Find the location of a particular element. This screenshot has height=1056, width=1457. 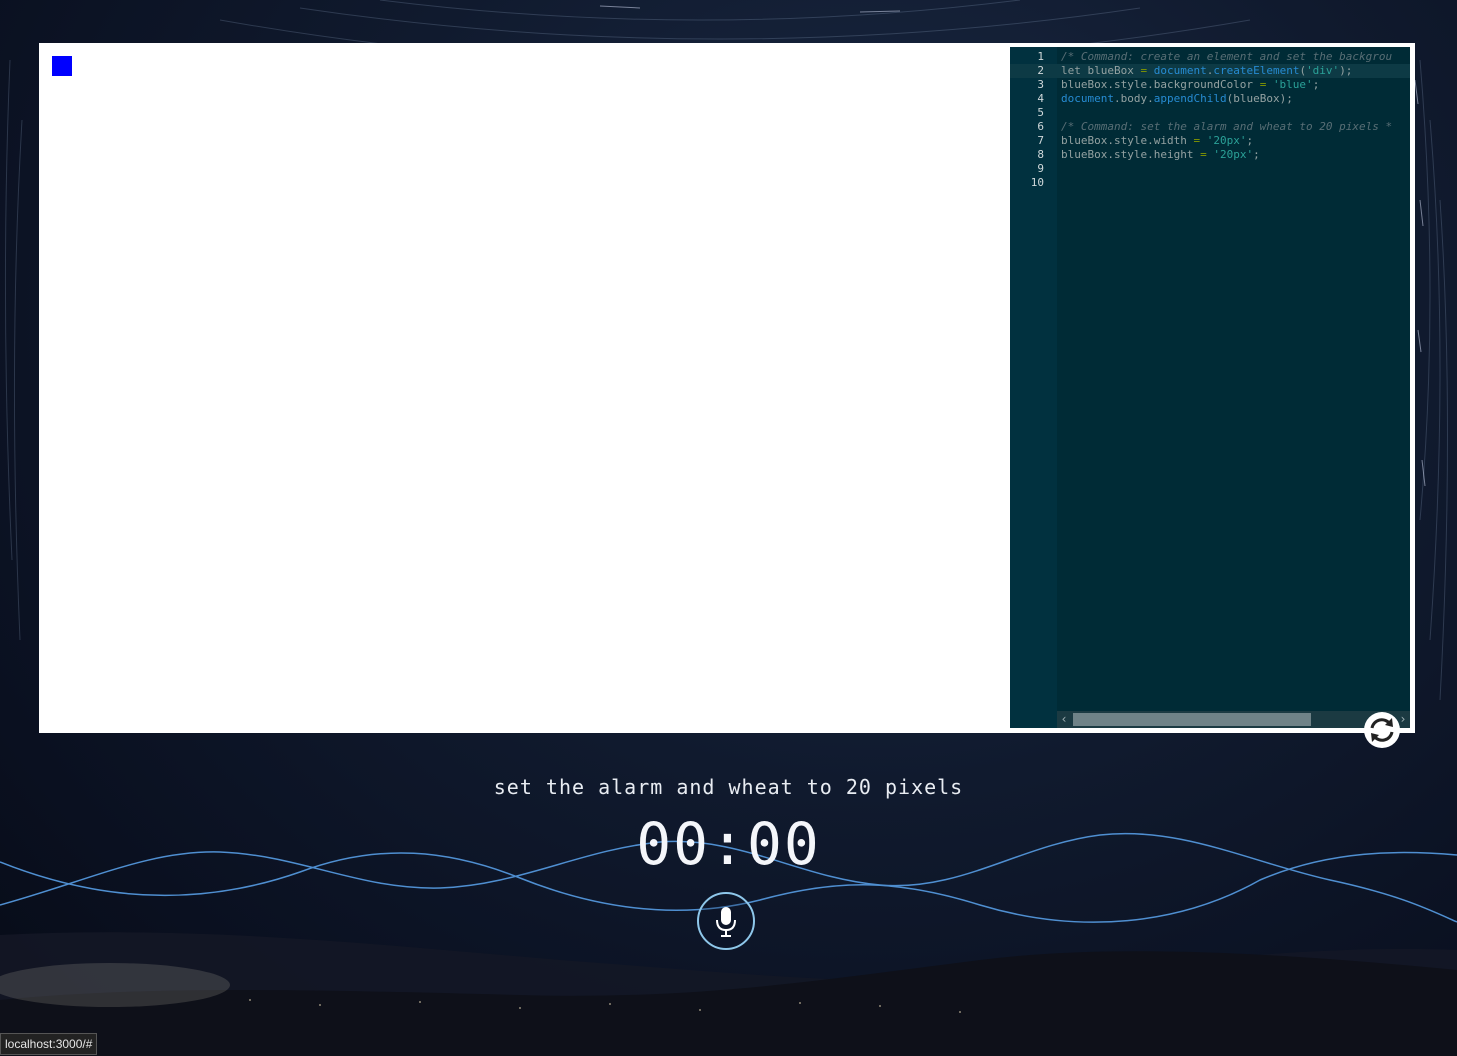

code-token: 'div' is located at coordinates (1323, 70).